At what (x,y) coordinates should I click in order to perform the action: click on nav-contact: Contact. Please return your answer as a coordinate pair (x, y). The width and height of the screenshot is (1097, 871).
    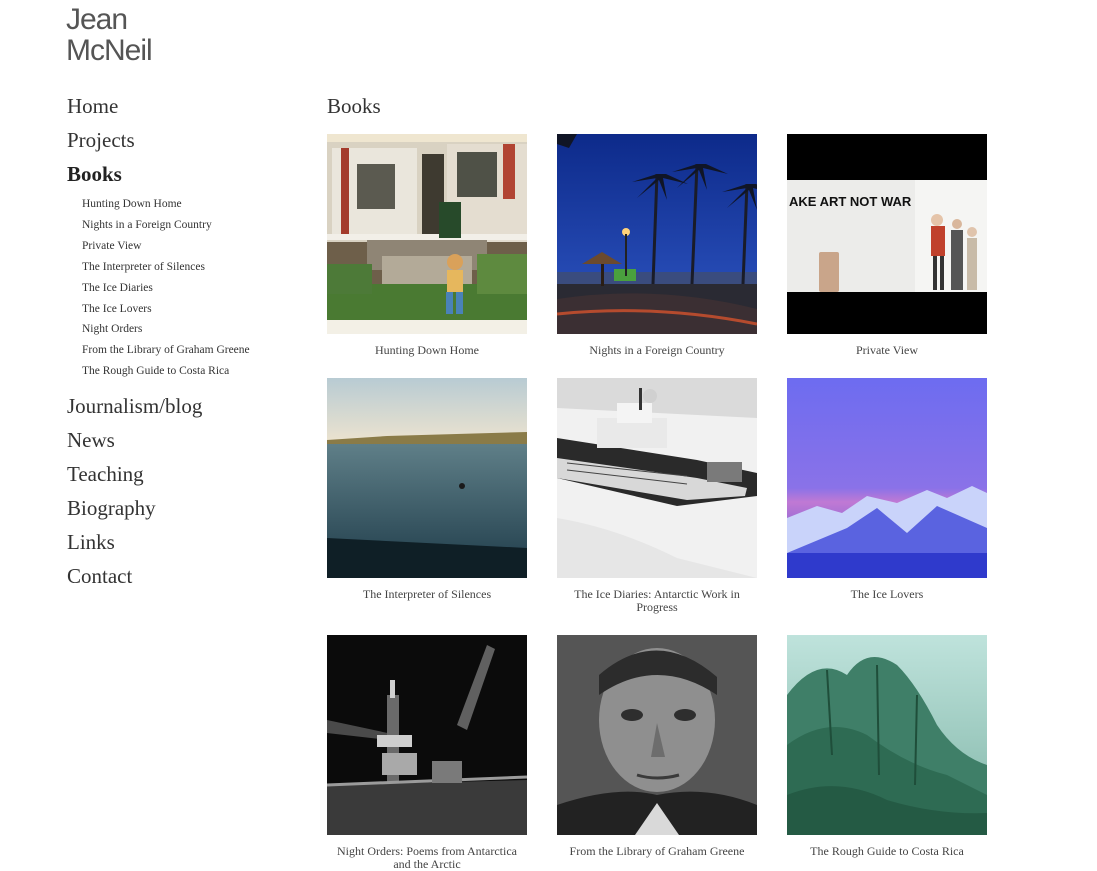
    Looking at the image, I should click on (182, 576).